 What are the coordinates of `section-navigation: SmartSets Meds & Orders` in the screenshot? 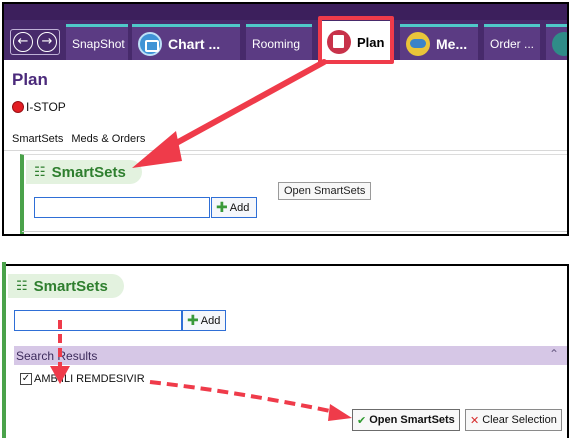 It's located at (82, 139).